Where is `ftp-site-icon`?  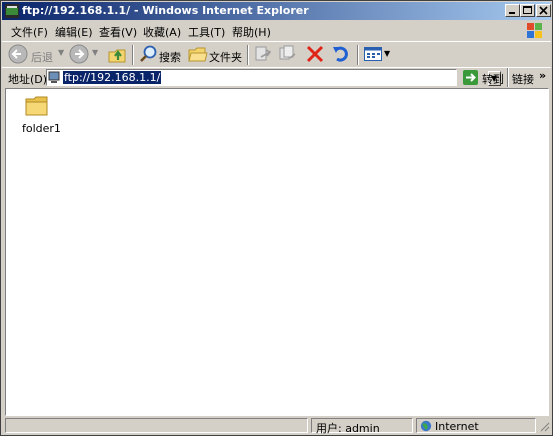
ftp-site-icon is located at coordinates (54, 77).